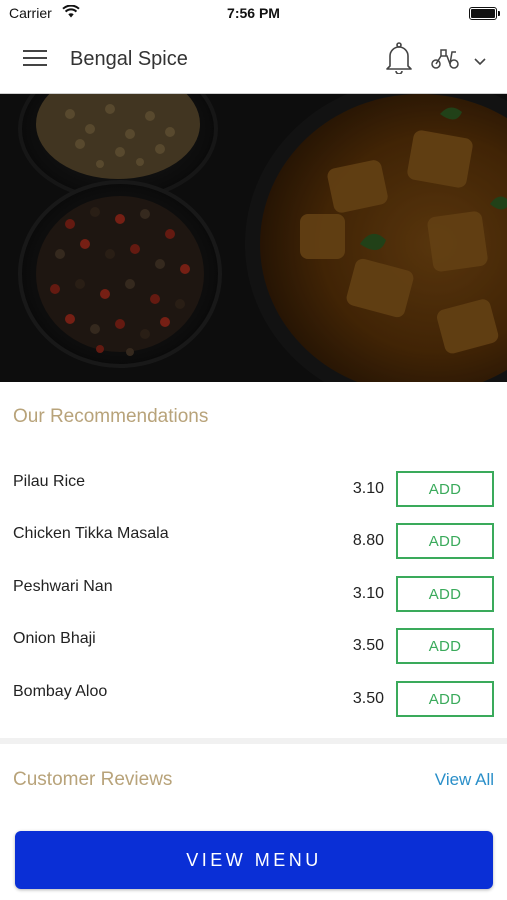 This screenshot has width=507, height=900. I want to click on item-name: Peshwari Nan, so click(63, 586).